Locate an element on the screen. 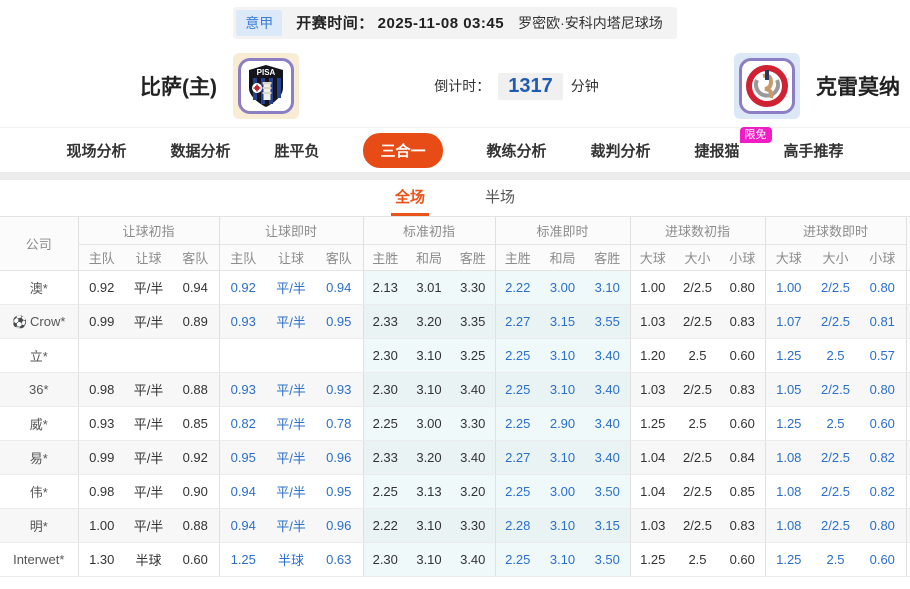 The image size is (910, 589). pisa-crest-icon: PISA is located at coordinates (266, 86).